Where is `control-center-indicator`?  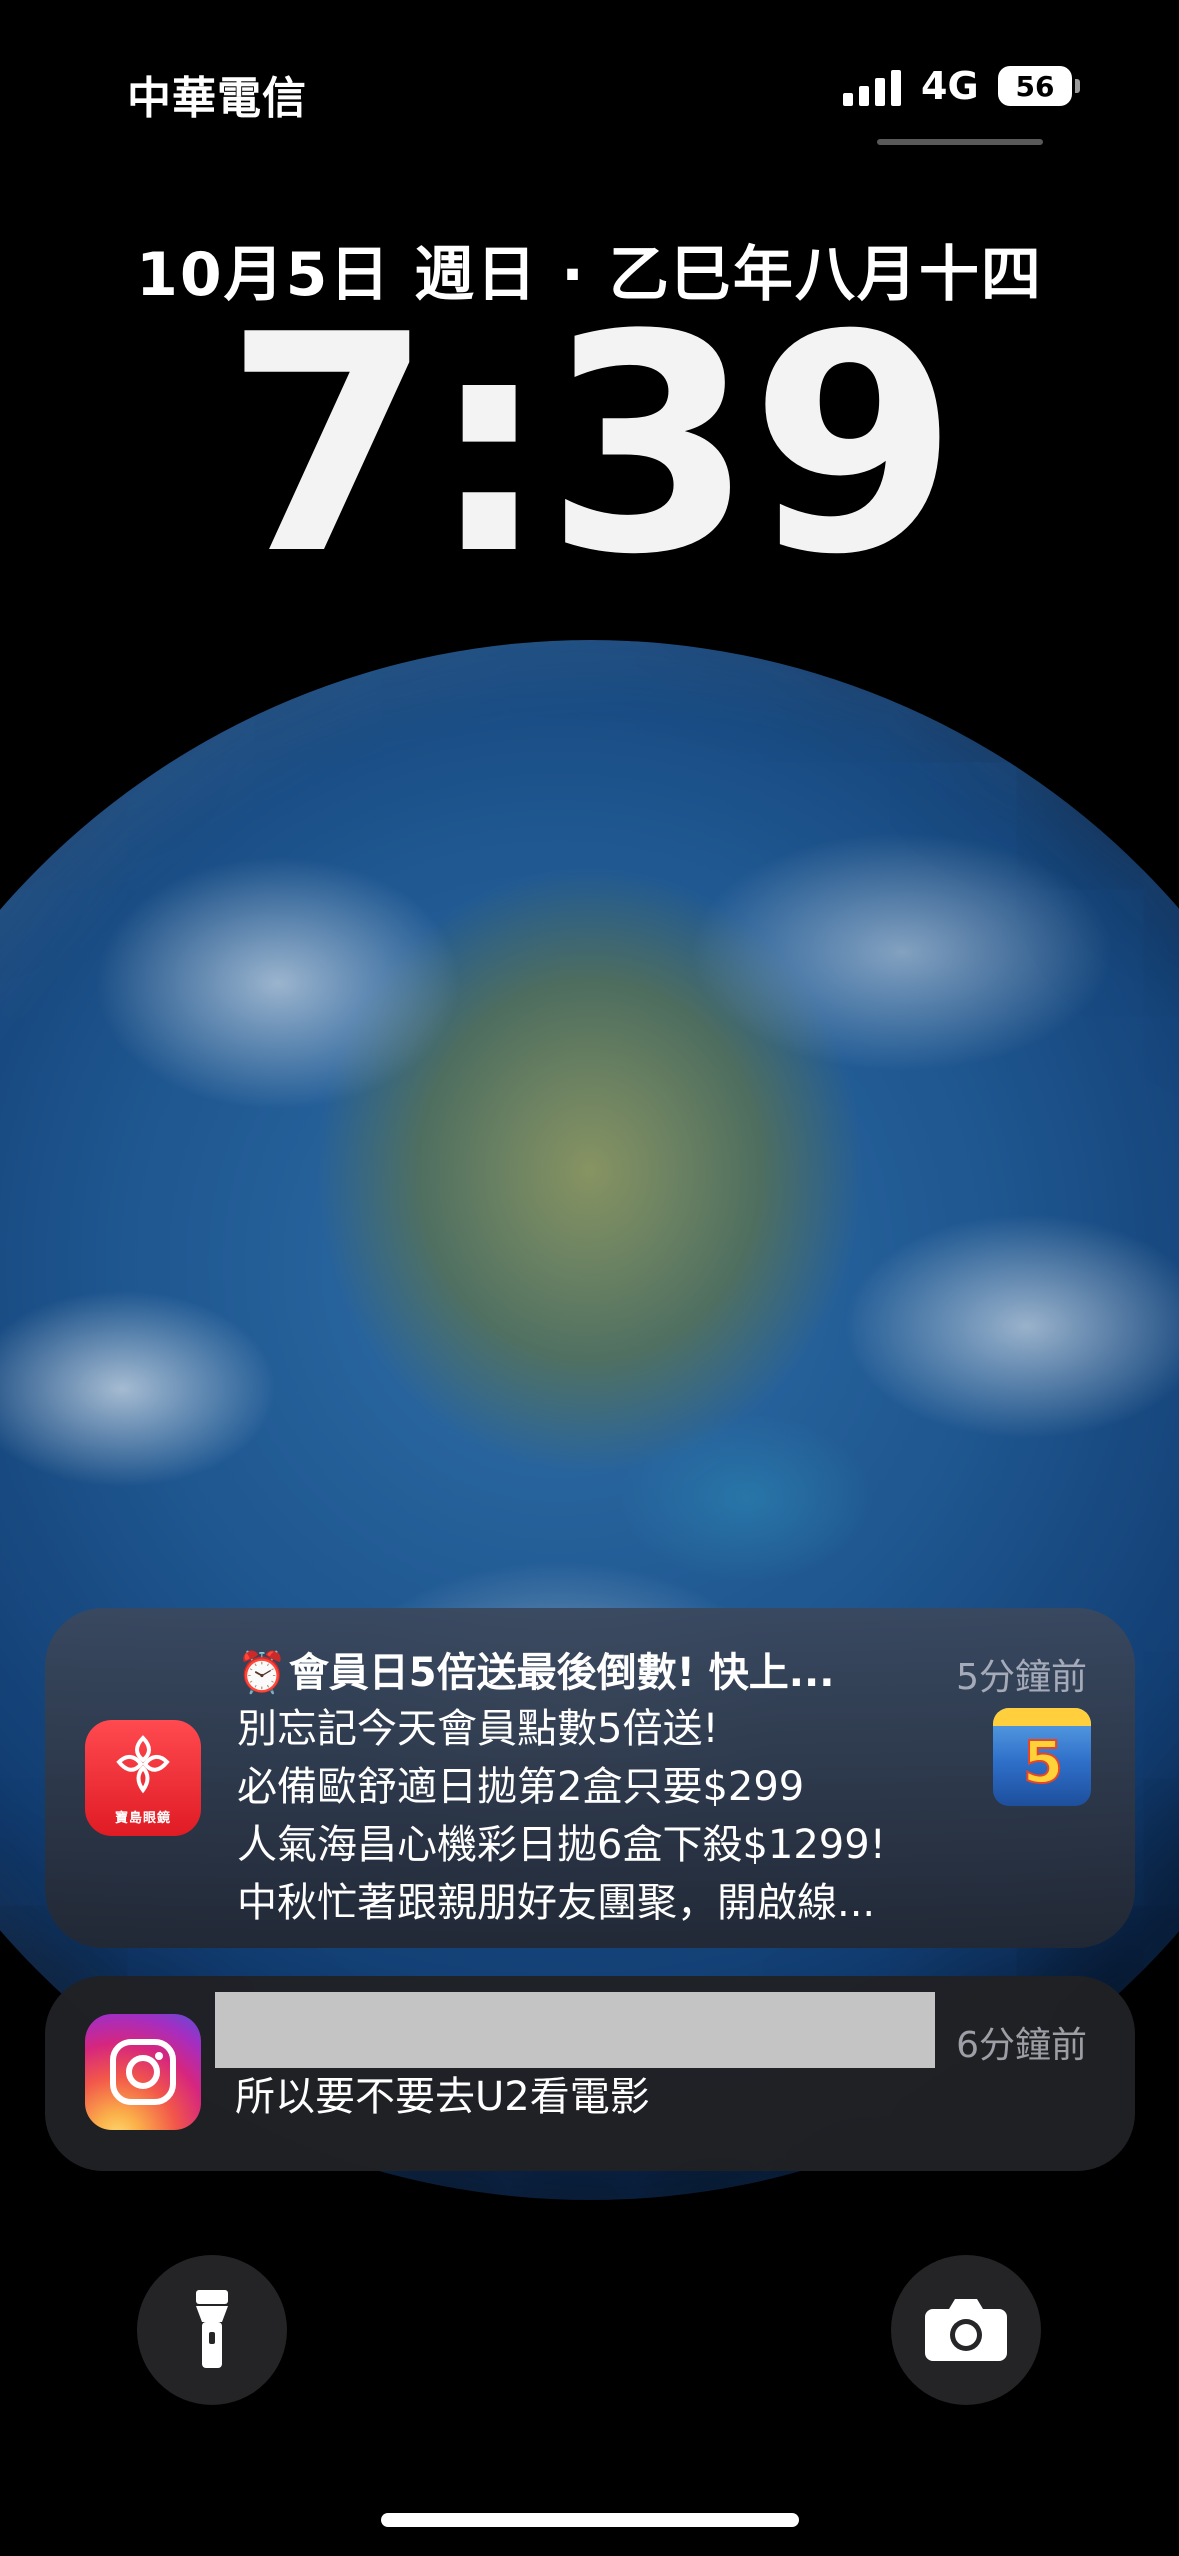 control-center-indicator is located at coordinates (960, 142).